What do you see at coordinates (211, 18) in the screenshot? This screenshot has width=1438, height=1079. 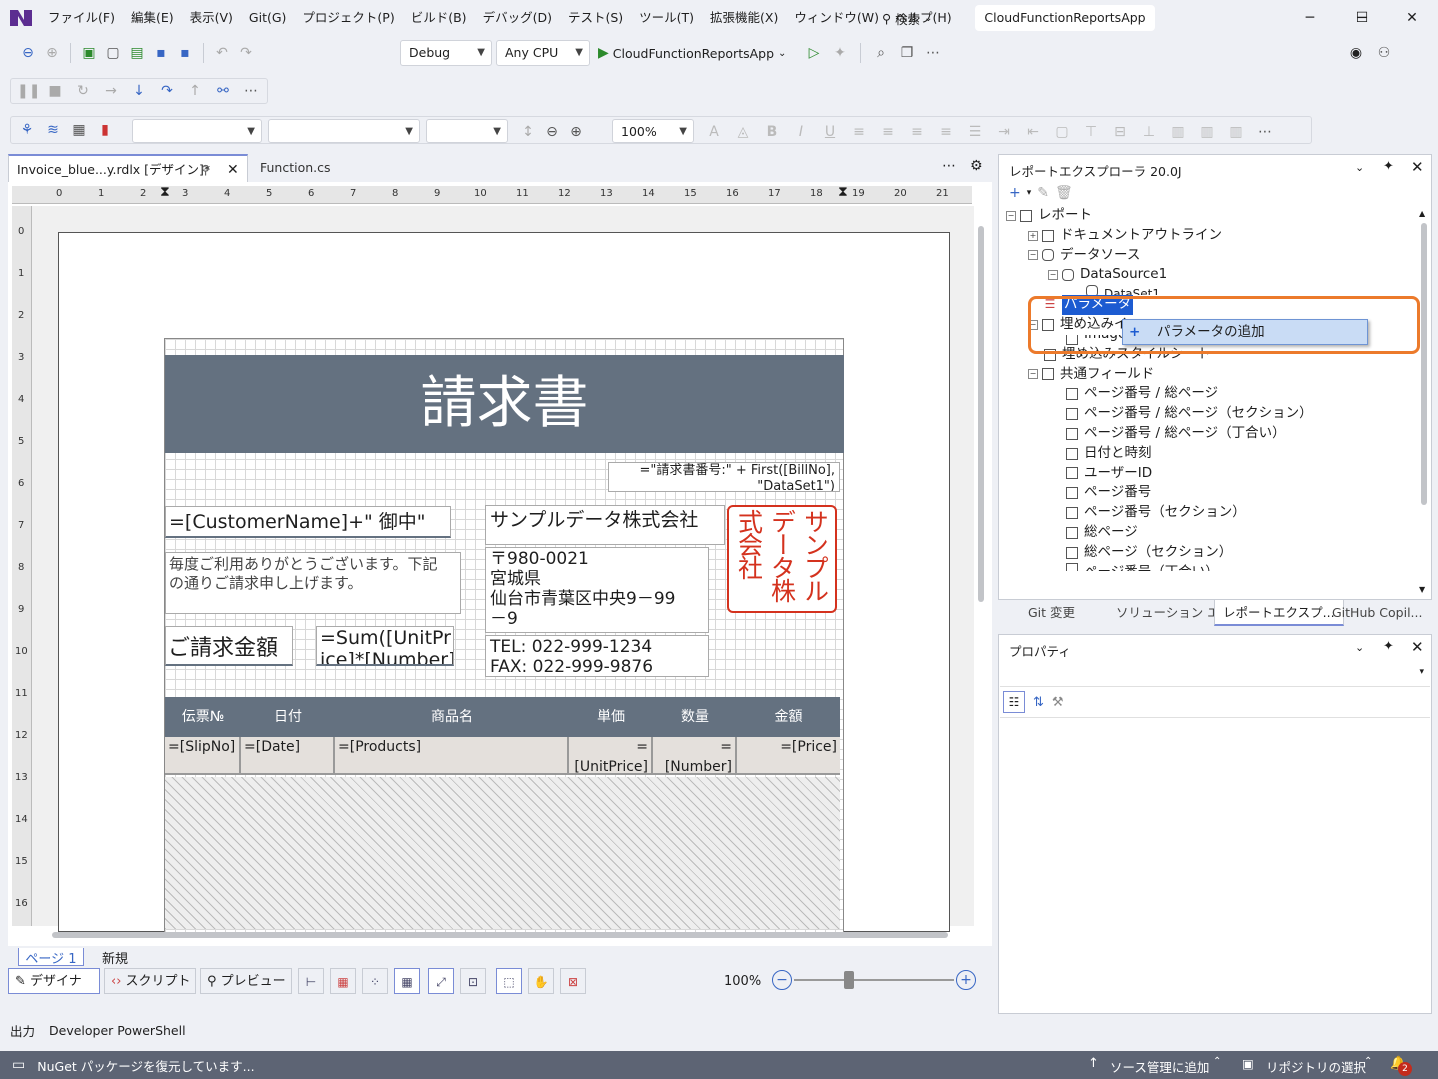 I see `menu-view: 表示(V)` at bounding box center [211, 18].